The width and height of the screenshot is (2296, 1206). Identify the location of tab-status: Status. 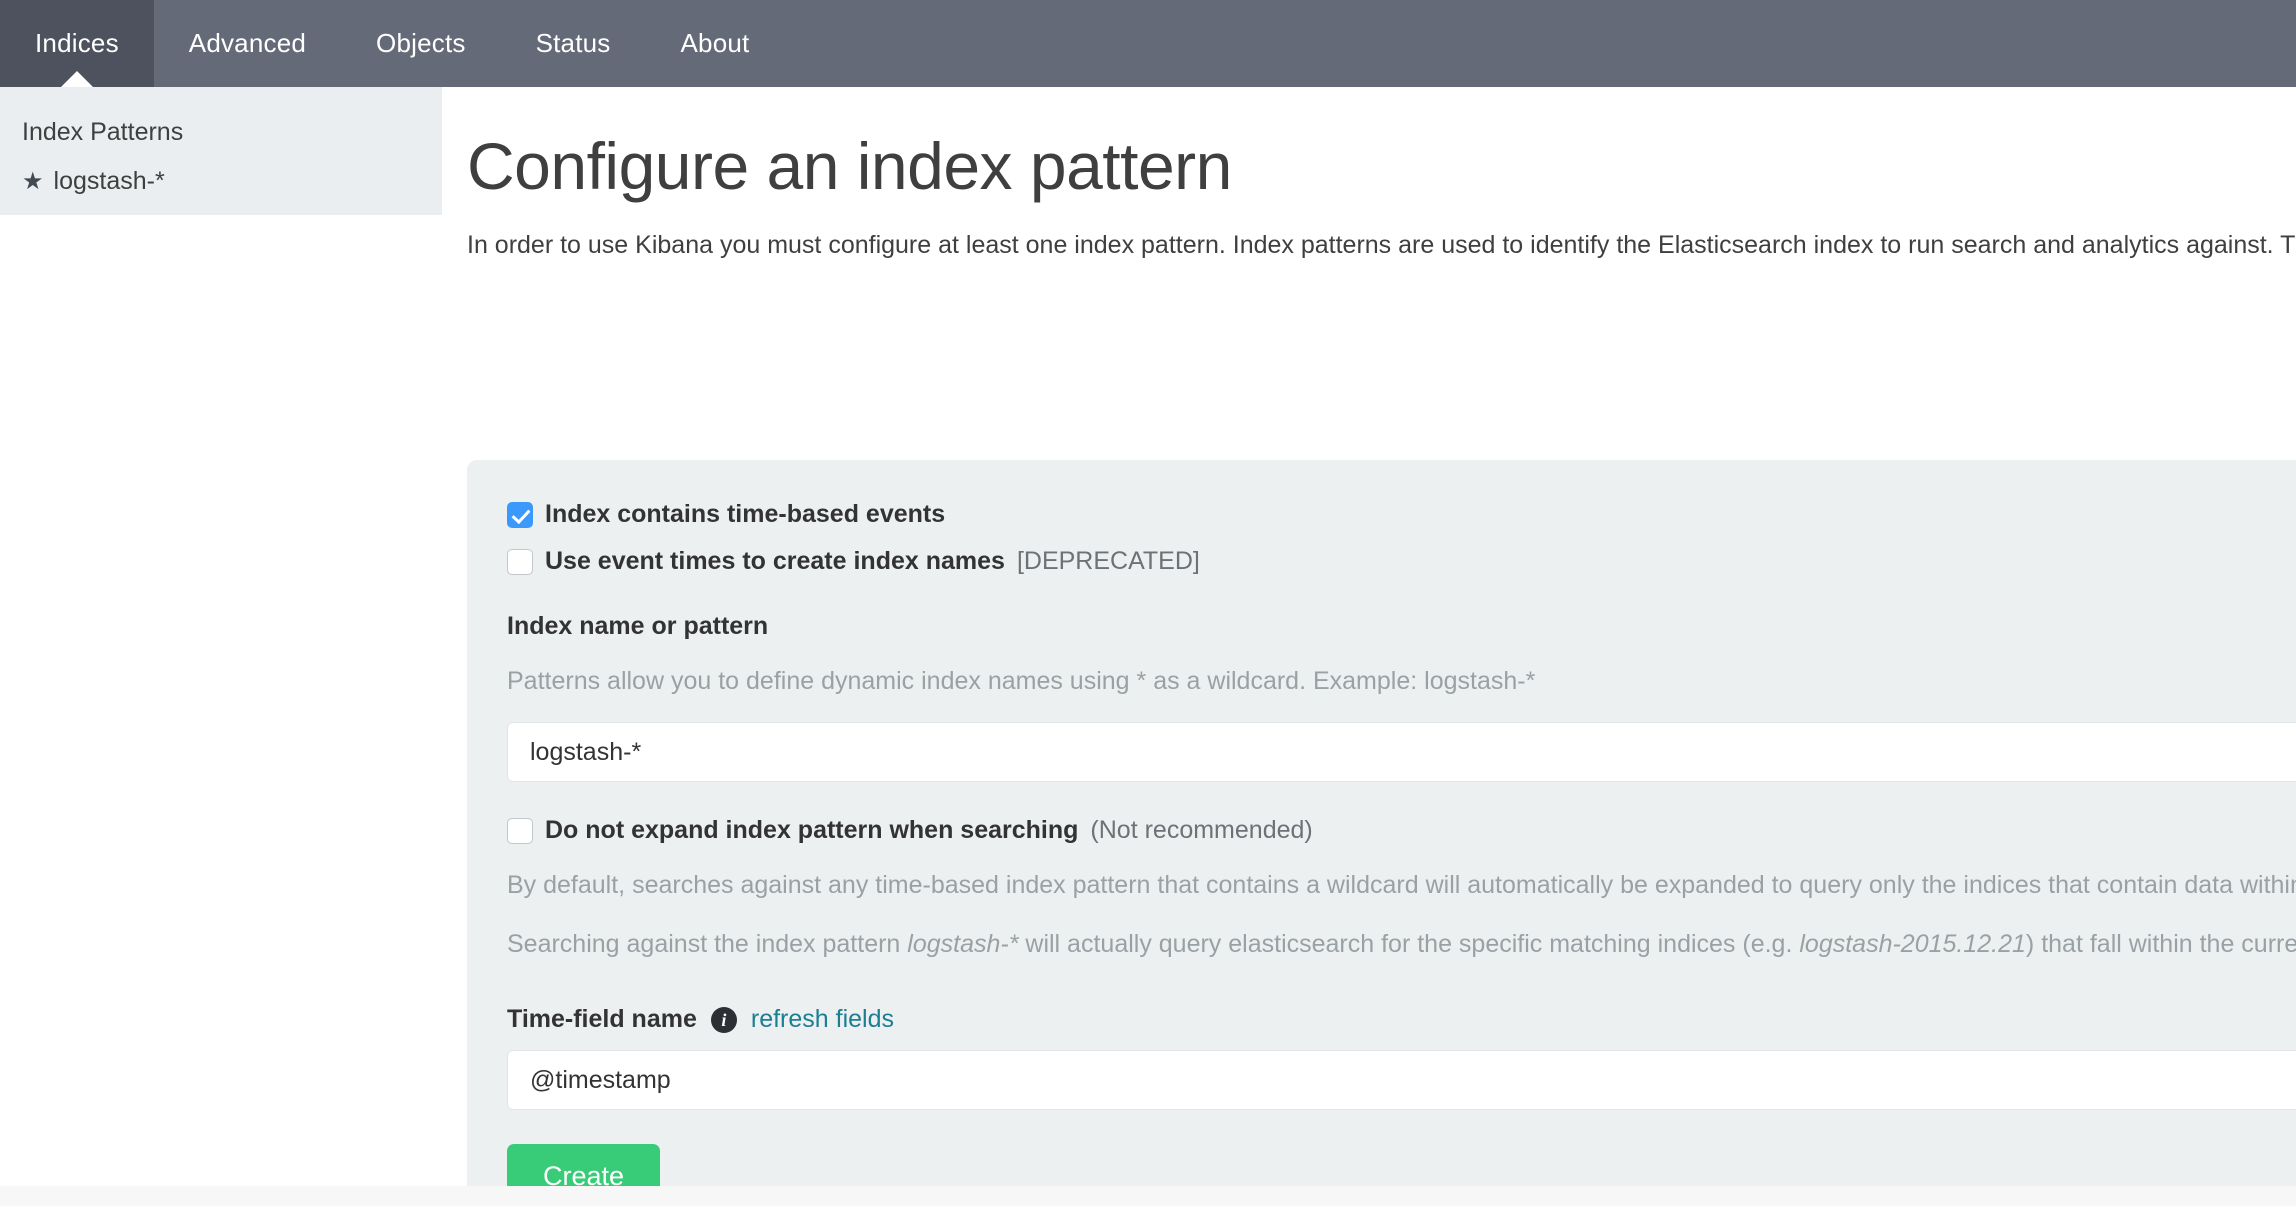
(573, 43).